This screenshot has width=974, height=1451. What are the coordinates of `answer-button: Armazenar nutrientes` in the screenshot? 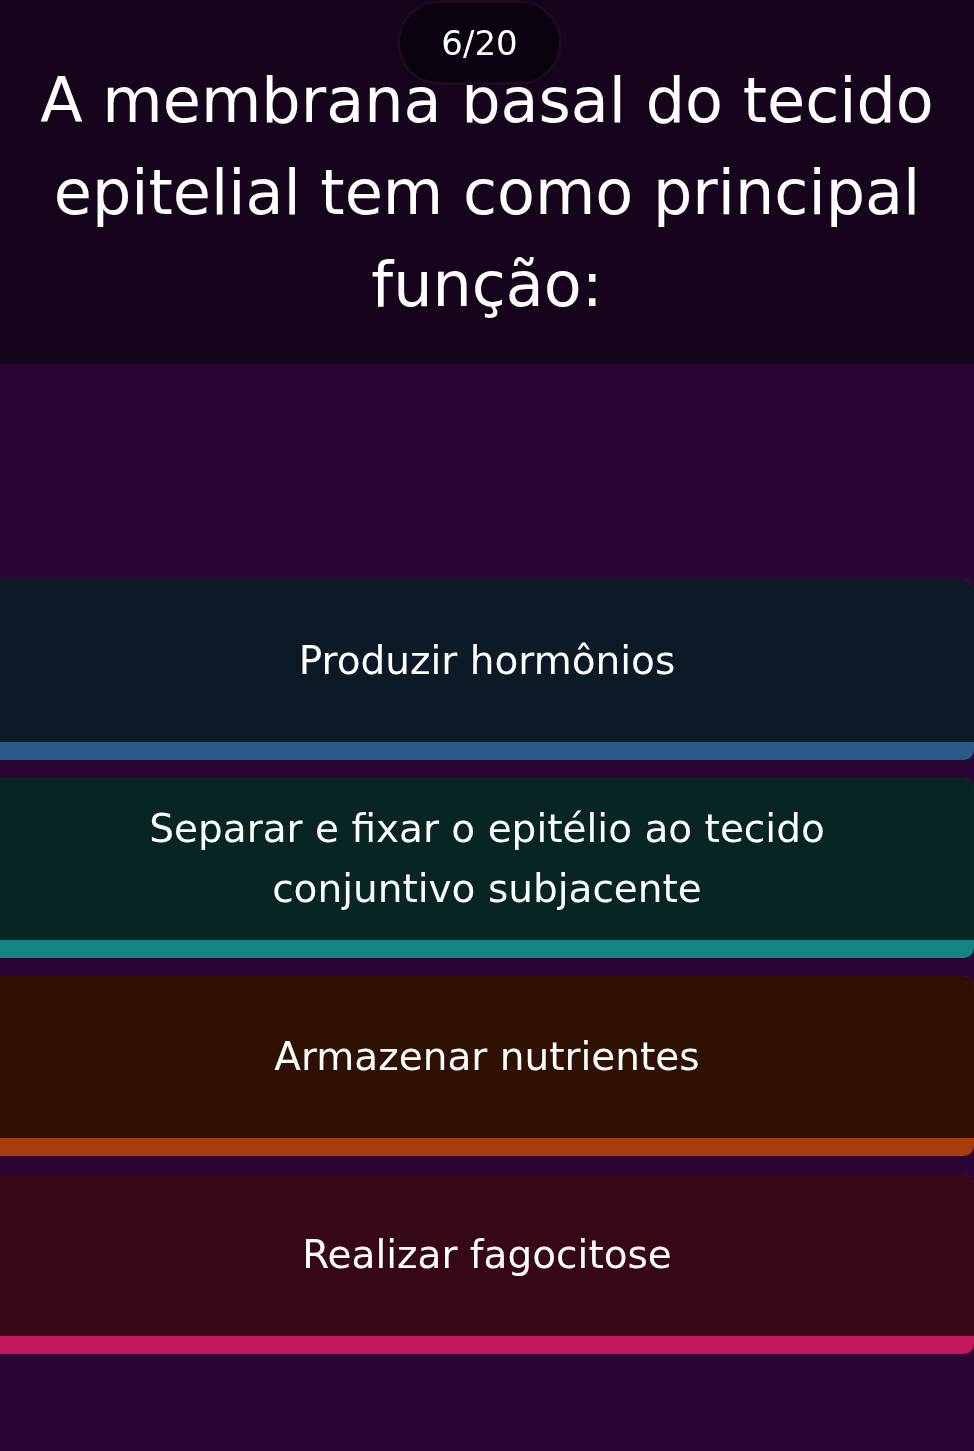 It's located at (487, 1066).